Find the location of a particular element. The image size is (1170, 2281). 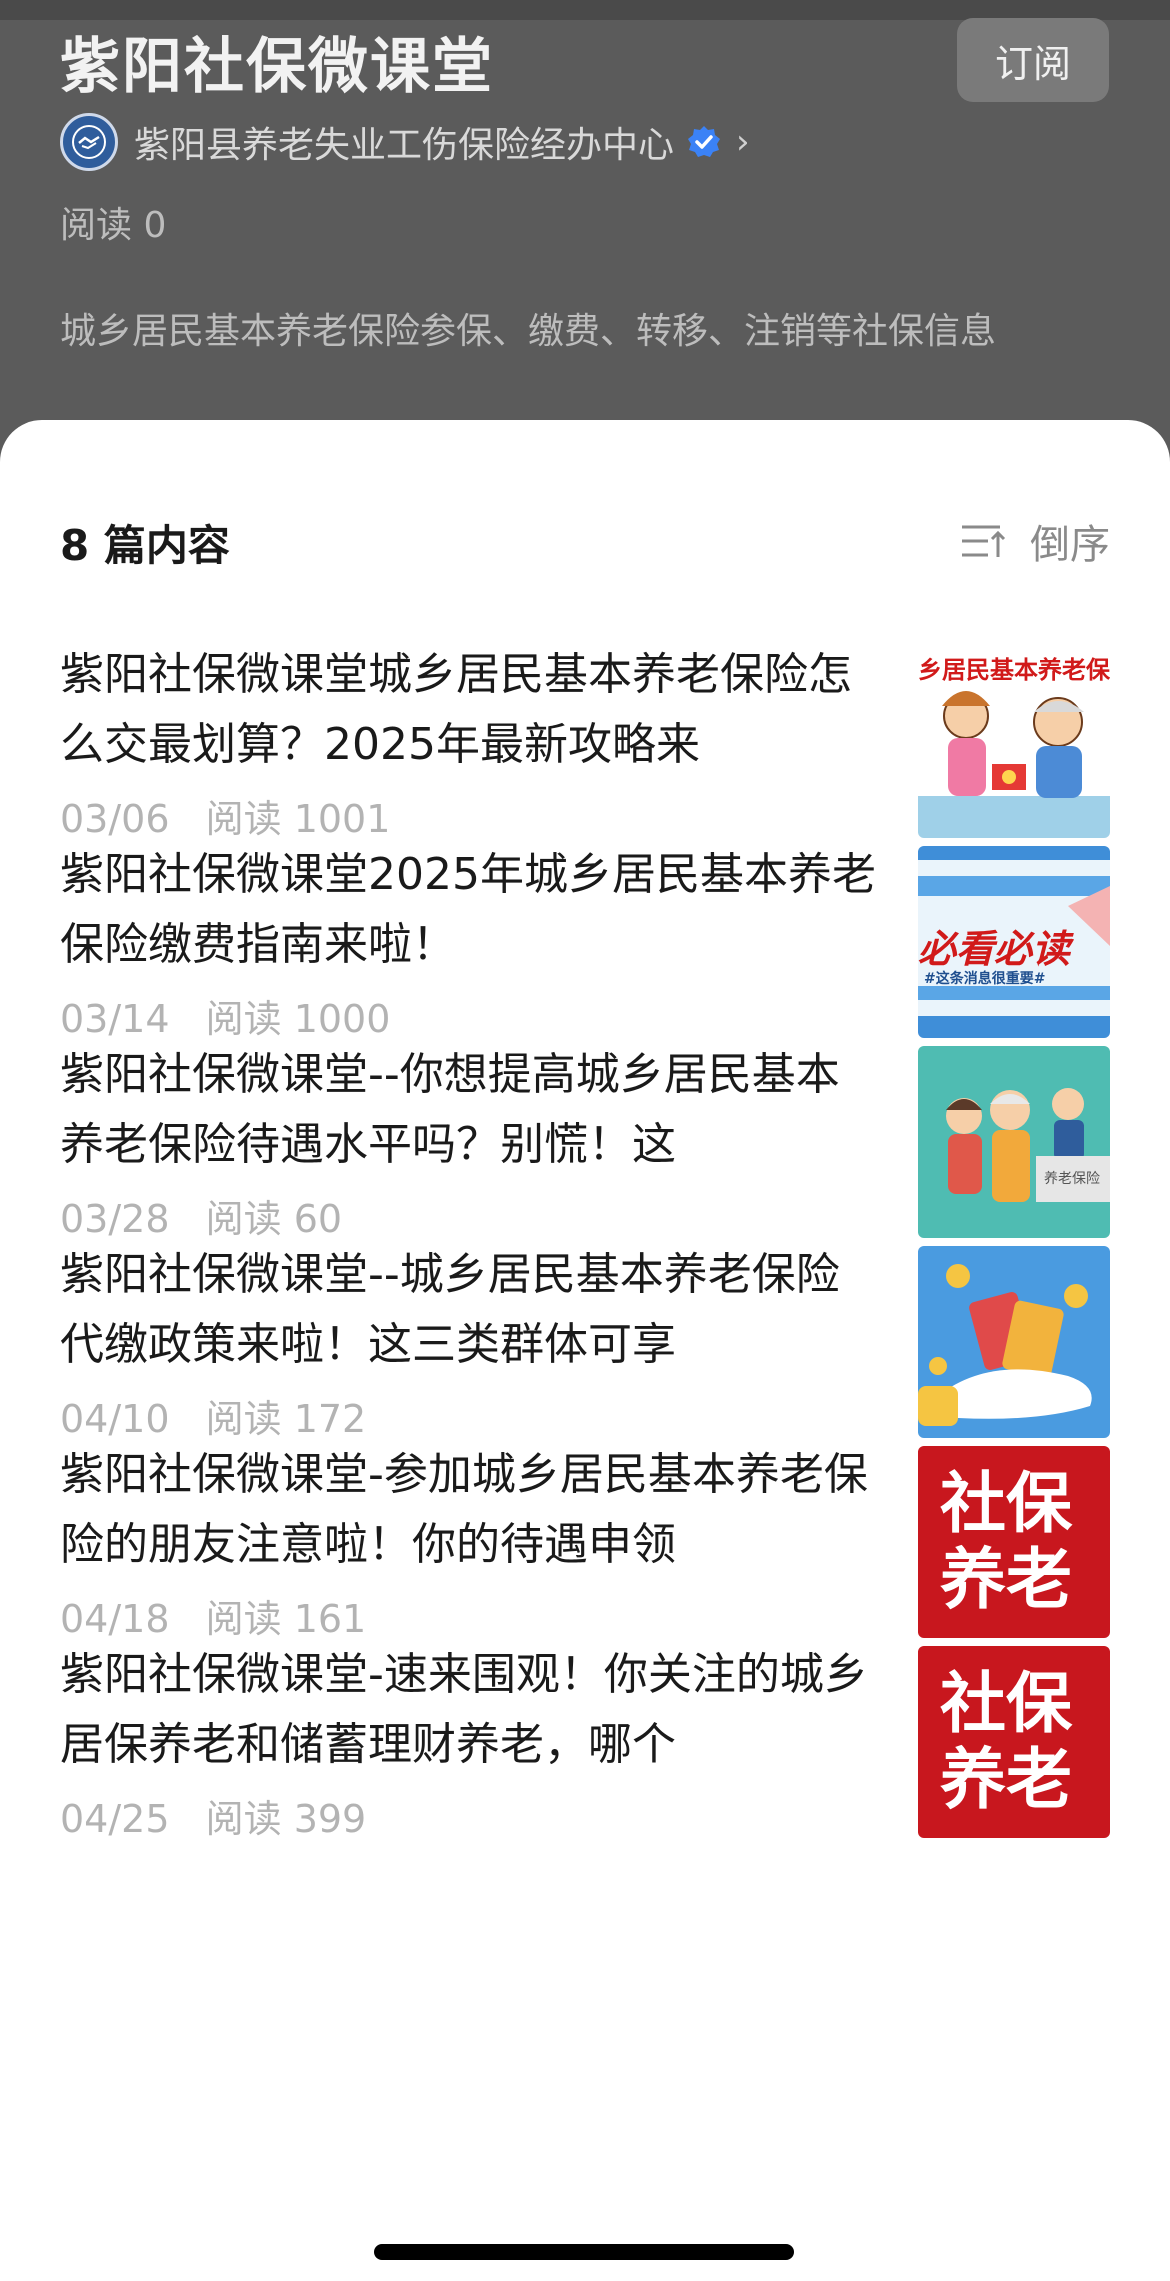

article-thumbnail is located at coordinates (1014, 1342).